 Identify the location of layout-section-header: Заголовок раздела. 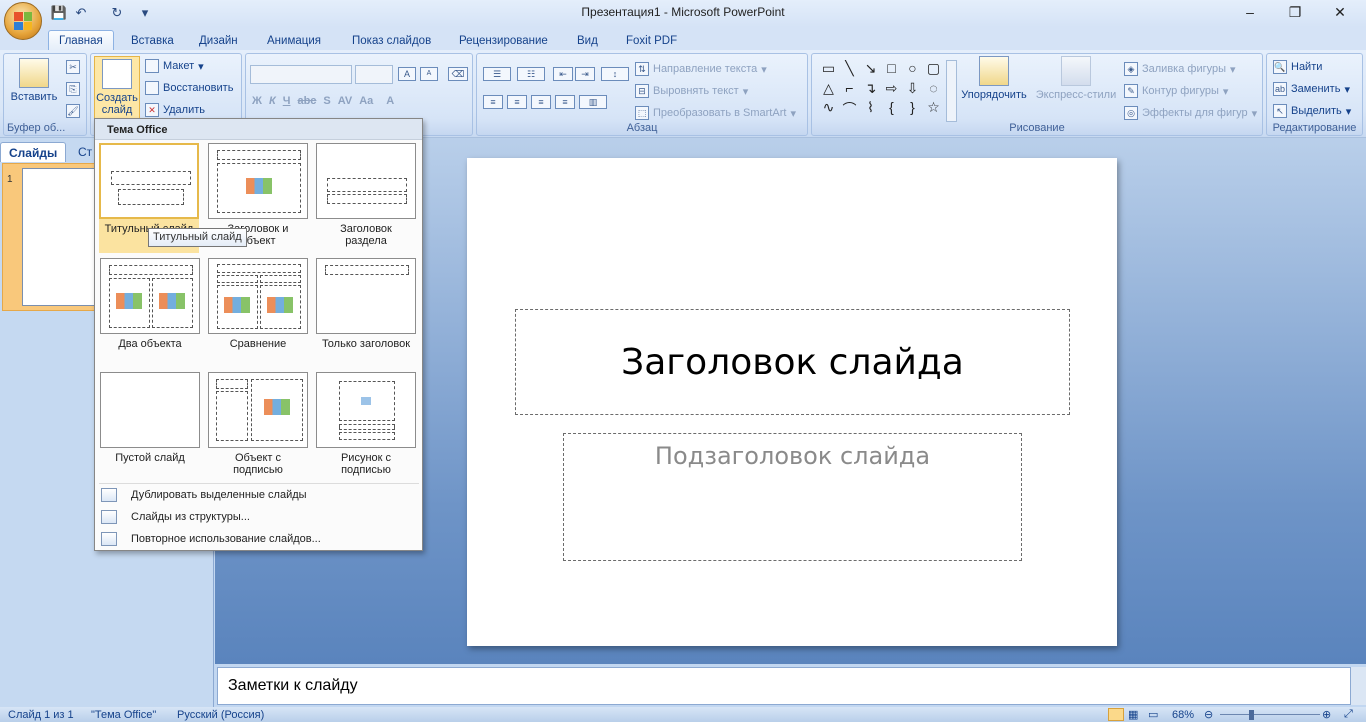
(366, 195).